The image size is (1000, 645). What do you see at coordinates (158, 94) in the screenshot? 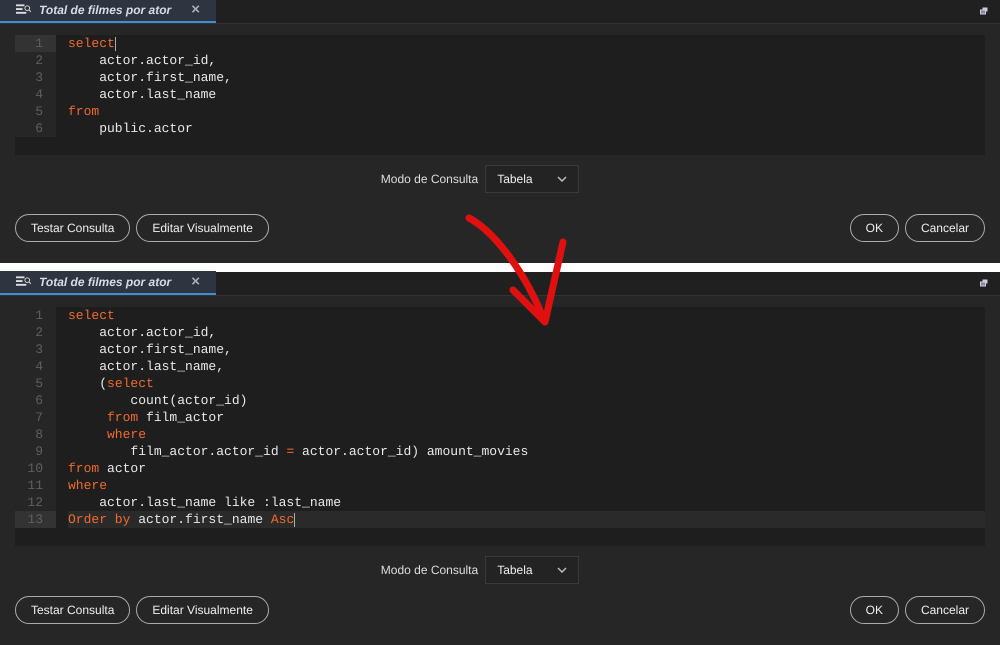
I see `code-line: actor.last_name` at bounding box center [158, 94].